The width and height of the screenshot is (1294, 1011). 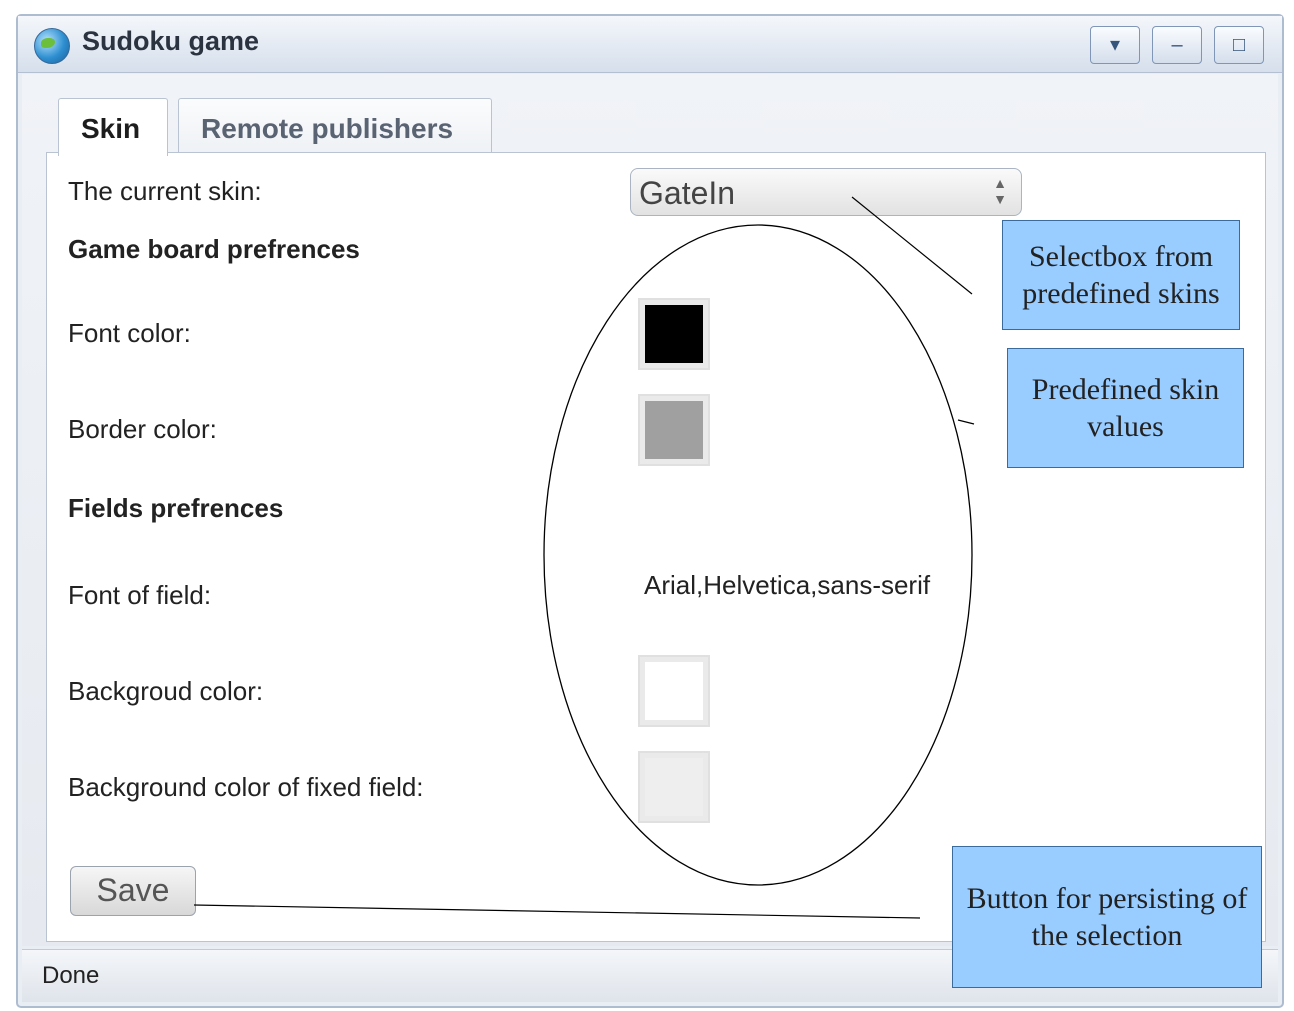 I want to click on callout-values: Predefined skin values, so click(x=1125, y=408).